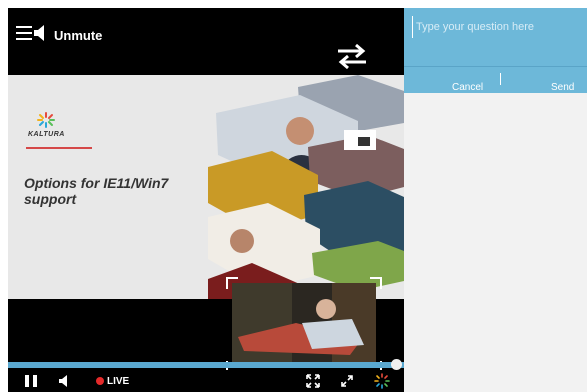  Describe the element at coordinates (495, 50) in the screenshot. I see `question-form: Cancel Send` at that location.